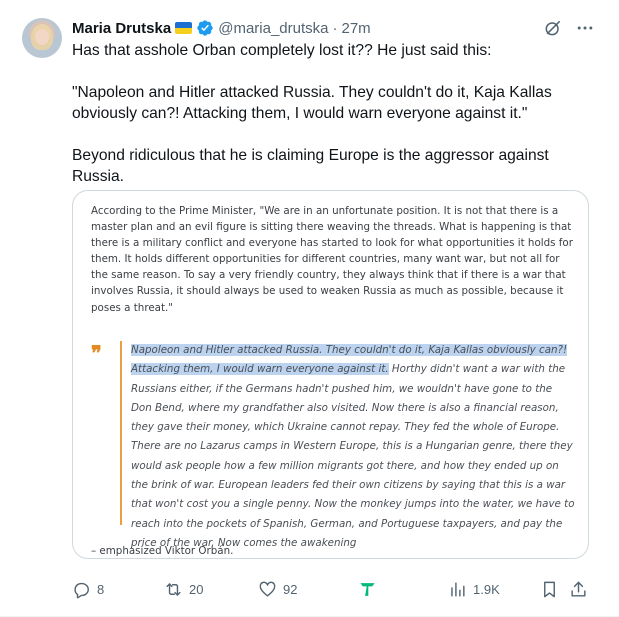  Describe the element at coordinates (81, 590) in the screenshot. I see `reply-icon` at that location.